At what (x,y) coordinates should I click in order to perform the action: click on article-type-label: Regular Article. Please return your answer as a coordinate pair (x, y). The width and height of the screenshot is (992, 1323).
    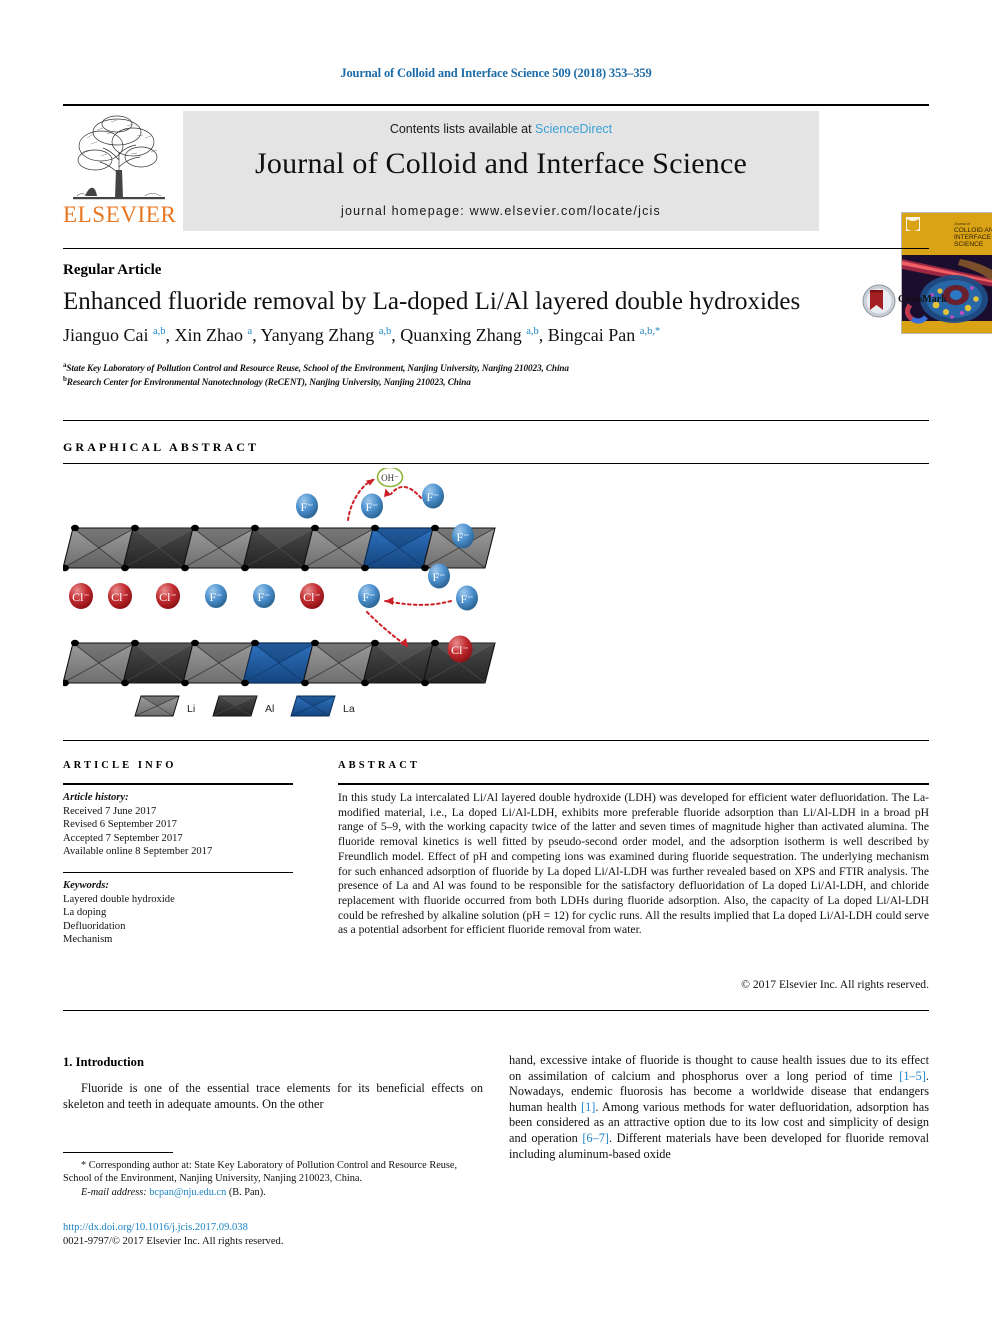
    Looking at the image, I should click on (112, 270).